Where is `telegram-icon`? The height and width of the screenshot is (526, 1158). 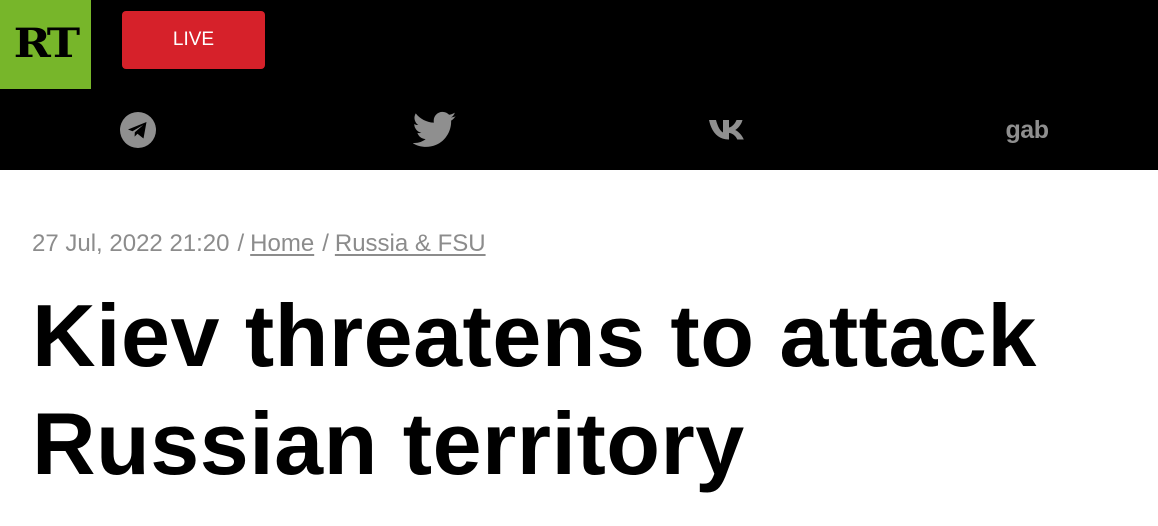
telegram-icon is located at coordinates (138, 130).